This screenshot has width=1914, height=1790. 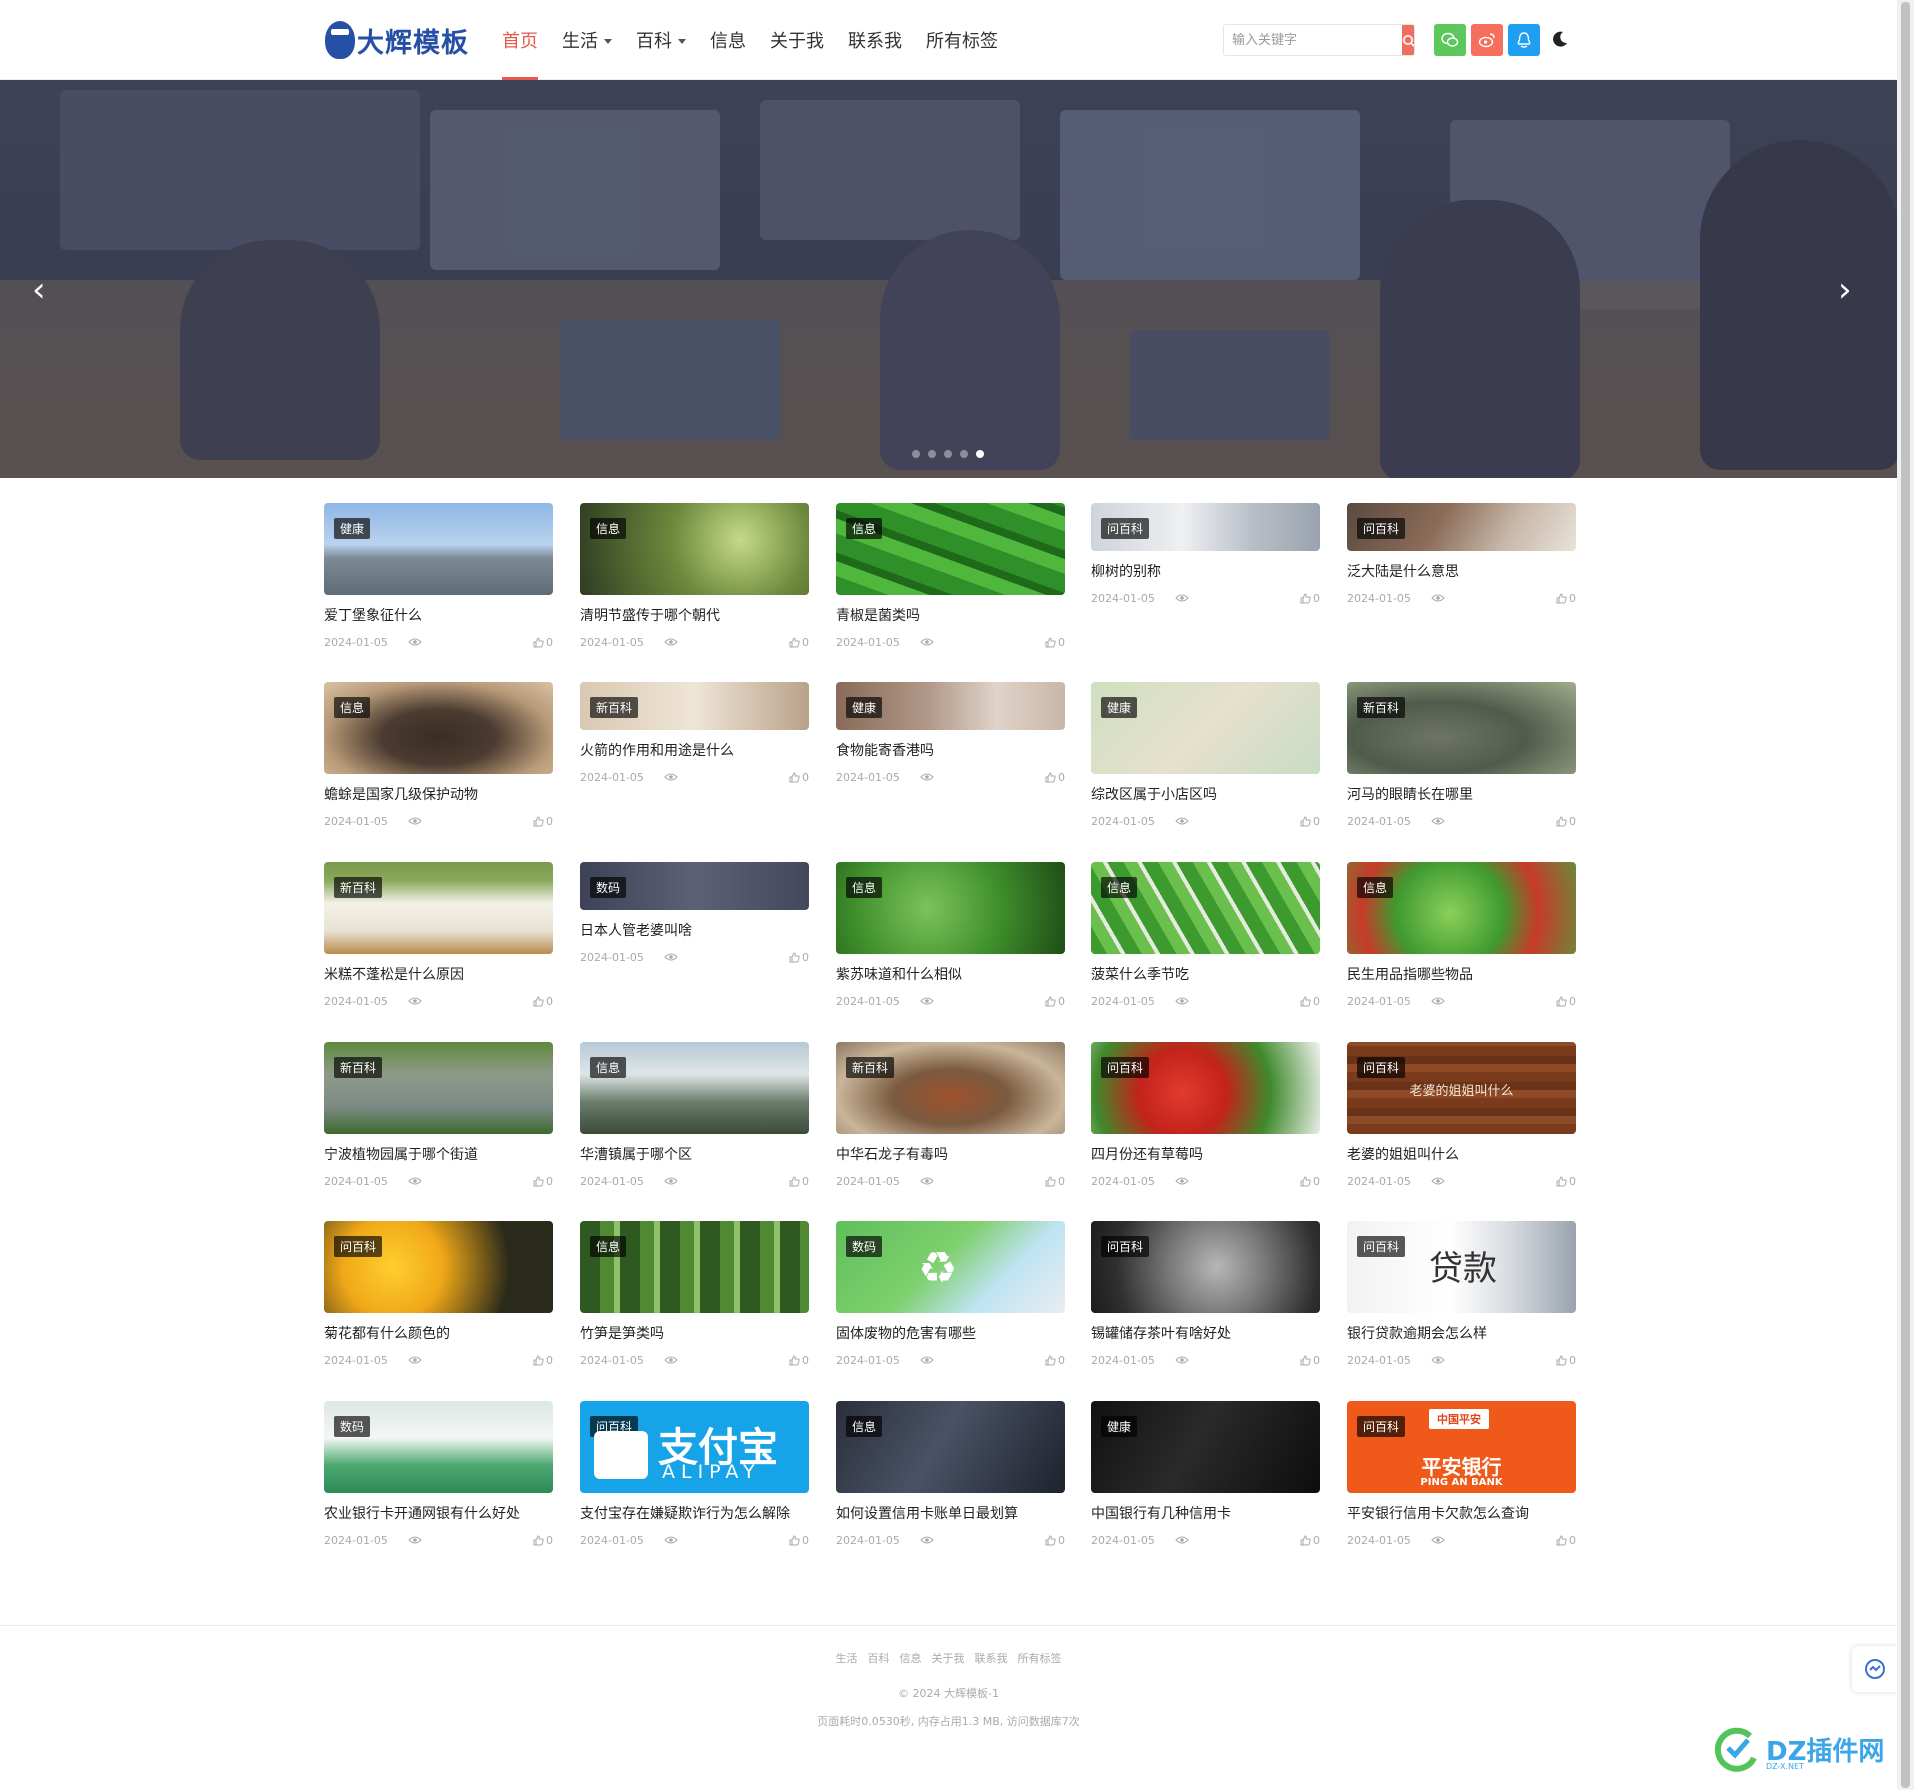 I want to click on post-card: 问百科 泛大陆是什么意思 2024-01-05 0, so click(x=1461, y=554).